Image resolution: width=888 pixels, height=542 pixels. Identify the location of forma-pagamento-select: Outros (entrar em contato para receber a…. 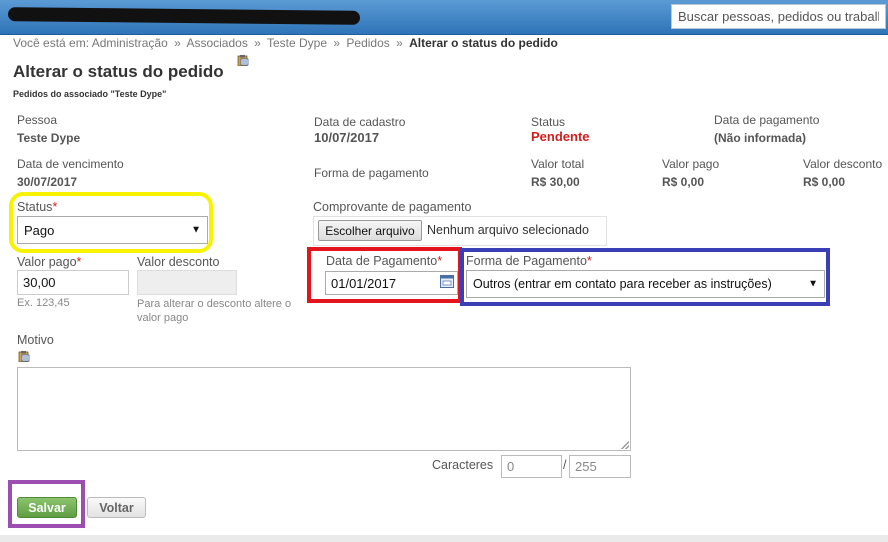
(645, 284).